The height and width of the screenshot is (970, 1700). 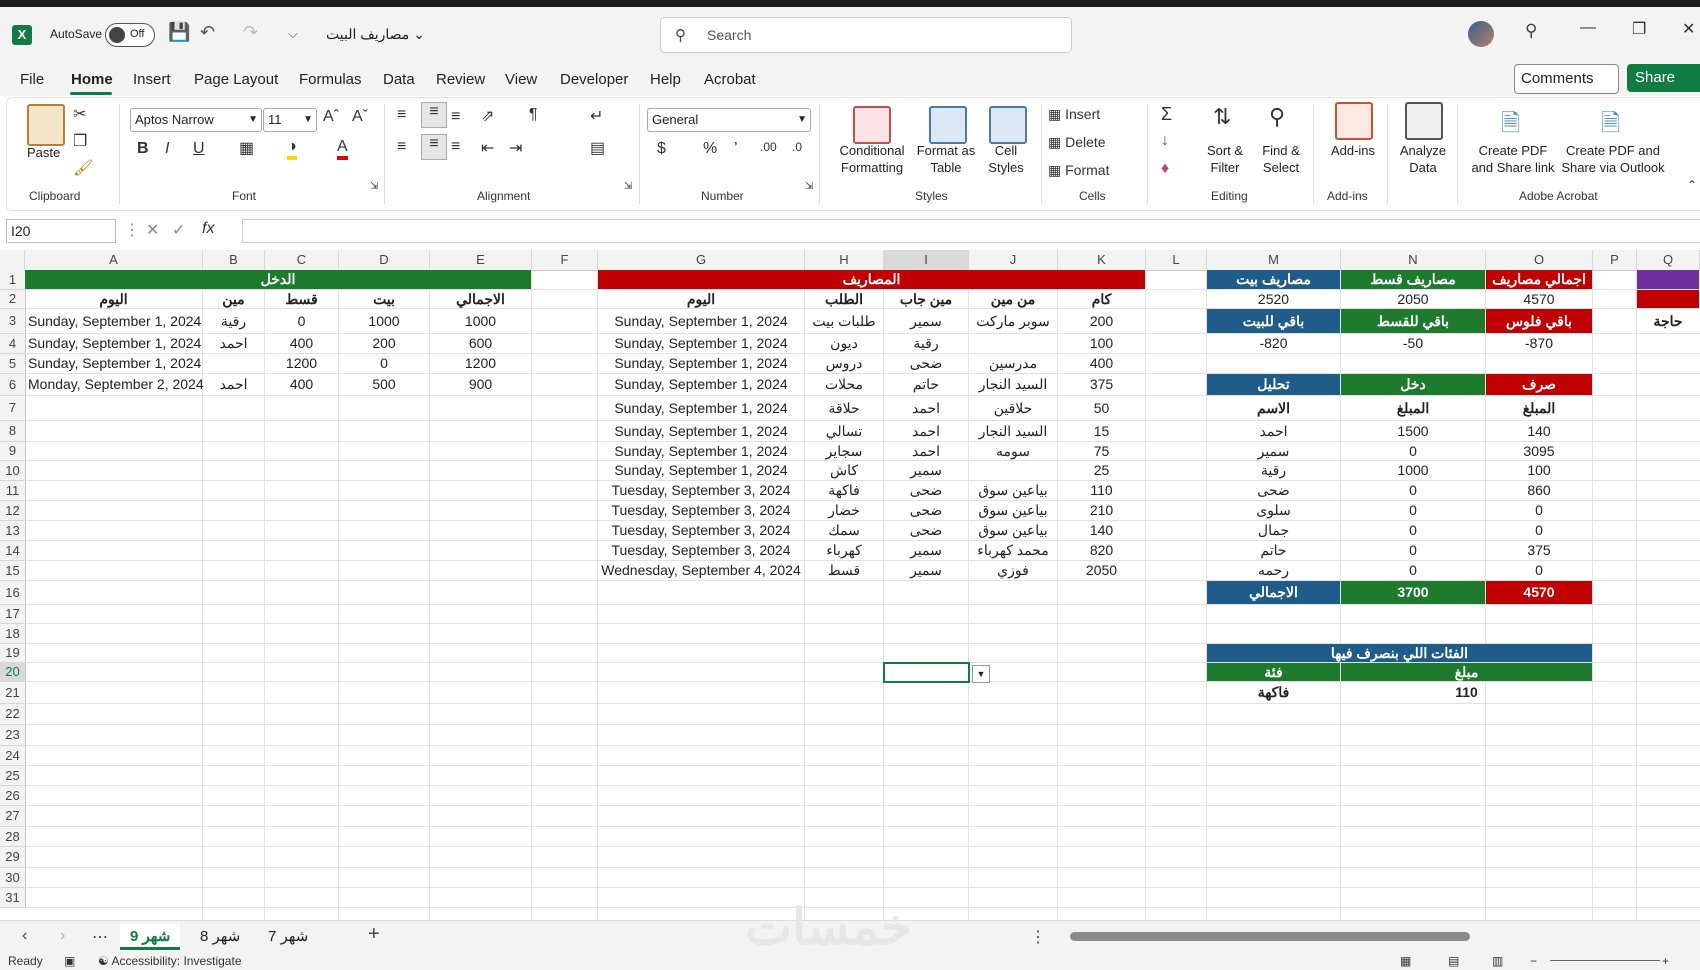 I want to click on row-header-9: 9, so click(x=13, y=451).